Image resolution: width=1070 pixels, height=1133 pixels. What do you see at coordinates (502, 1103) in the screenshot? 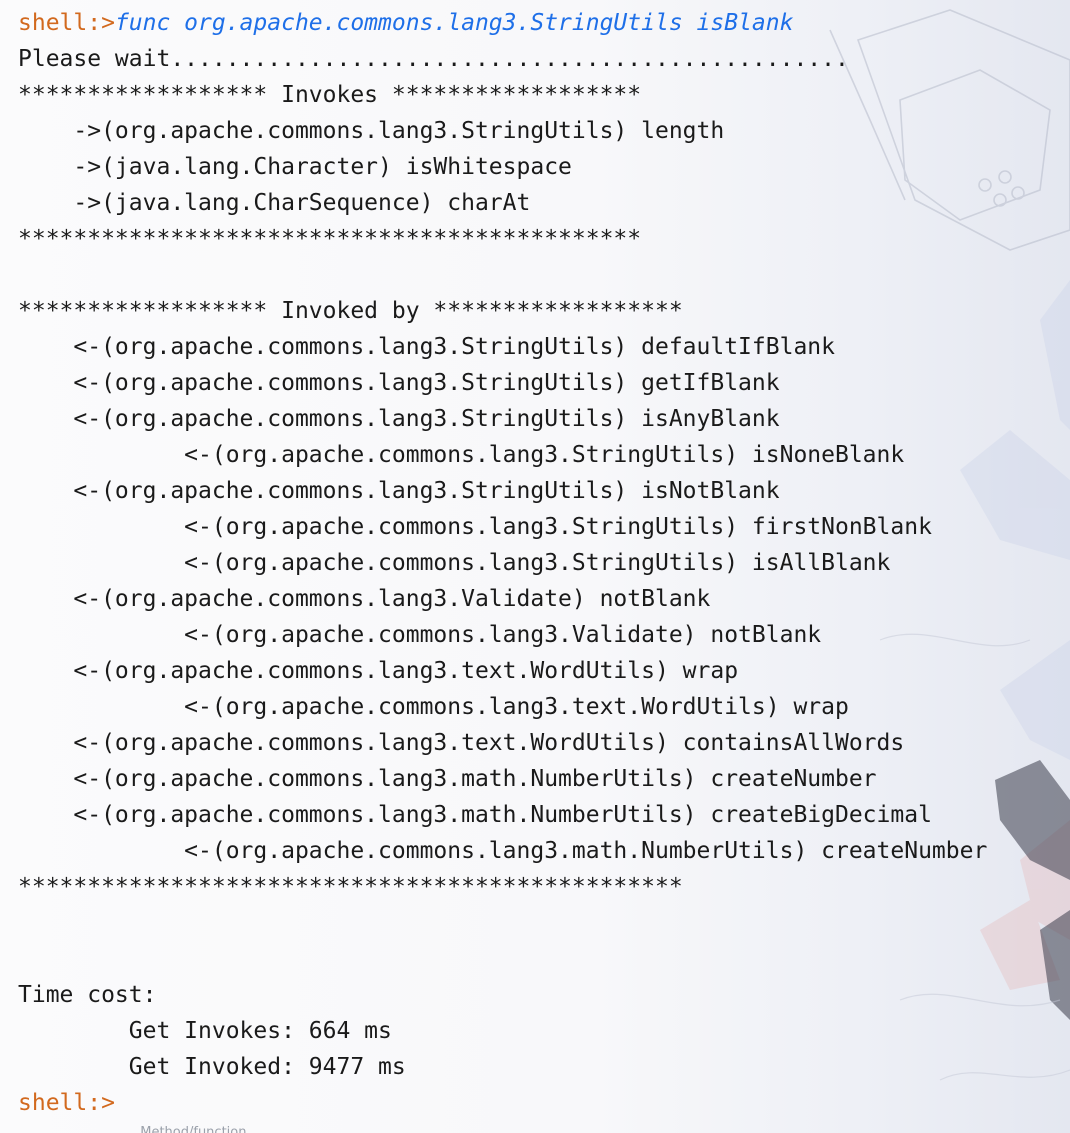
I see `prompt-line: shell:>` at bounding box center [502, 1103].